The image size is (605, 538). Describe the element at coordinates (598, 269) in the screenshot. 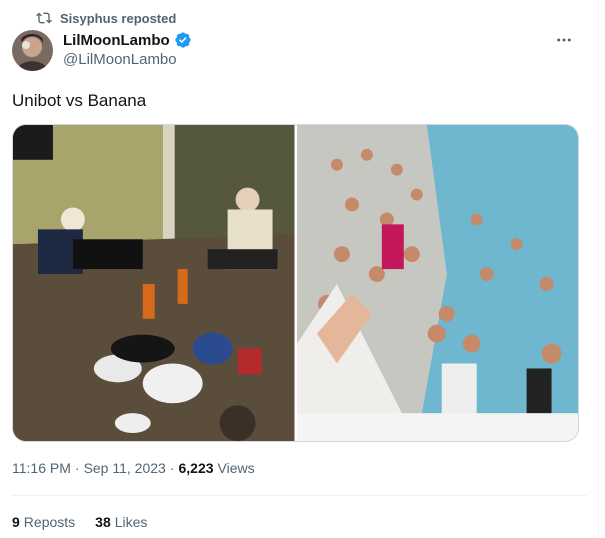

I see `column-border` at that location.